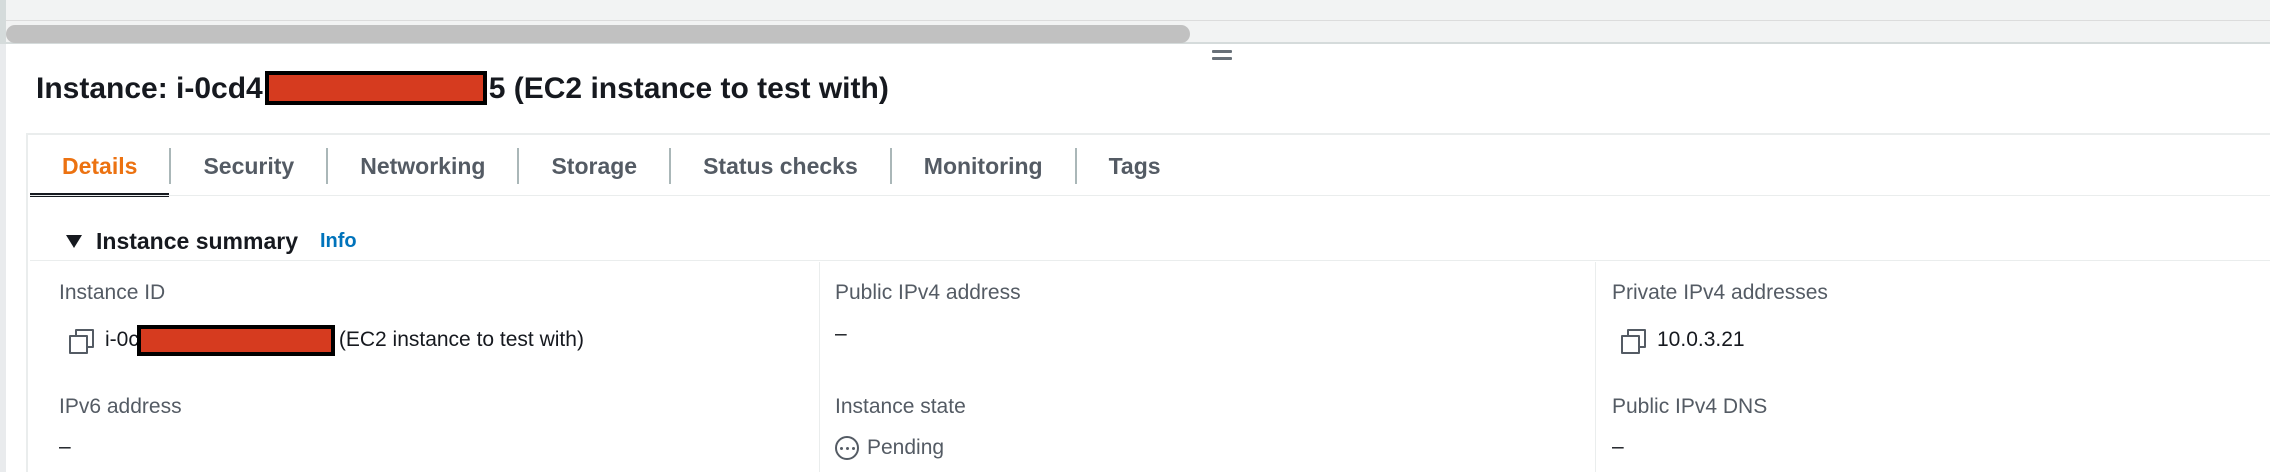 The height and width of the screenshot is (472, 2270). Describe the element at coordinates (906, 447) in the screenshot. I see `instance-state-text: Pending` at that location.